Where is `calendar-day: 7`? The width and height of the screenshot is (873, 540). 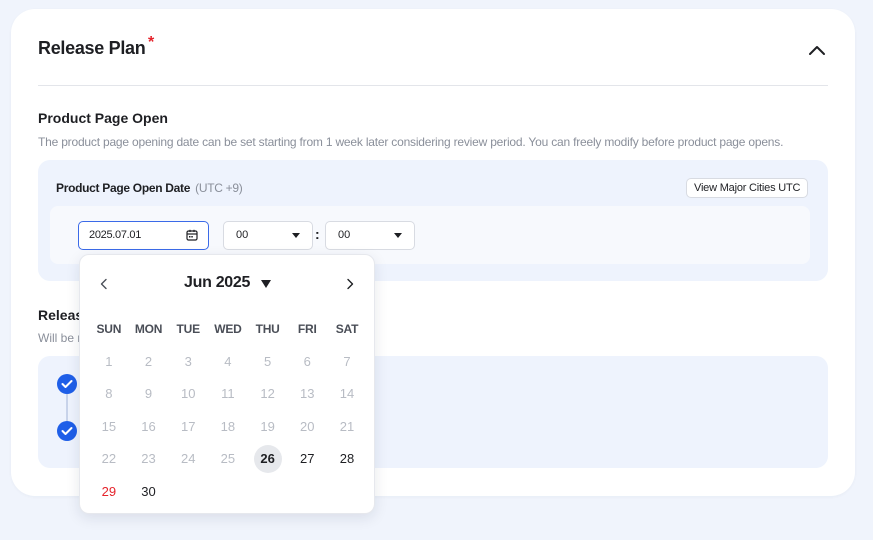
calendar-day: 7 is located at coordinates (347, 361).